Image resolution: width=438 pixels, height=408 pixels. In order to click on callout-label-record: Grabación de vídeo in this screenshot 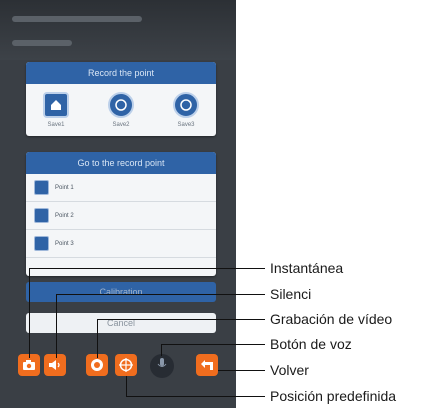, I will do `click(331, 319)`.